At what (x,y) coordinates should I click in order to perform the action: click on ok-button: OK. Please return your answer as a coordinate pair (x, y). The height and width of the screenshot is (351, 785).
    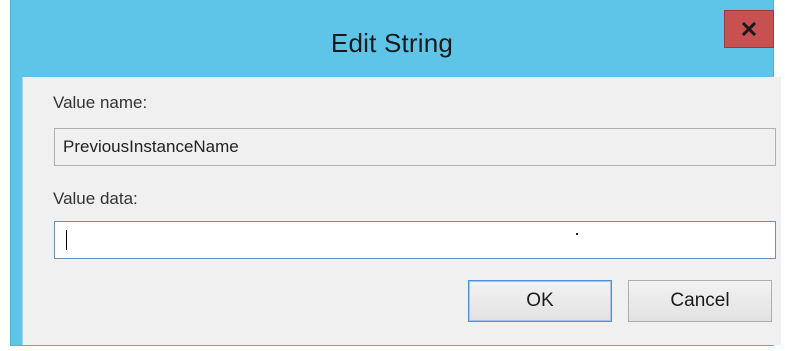
    Looking at the image, I should click on (540, 301).